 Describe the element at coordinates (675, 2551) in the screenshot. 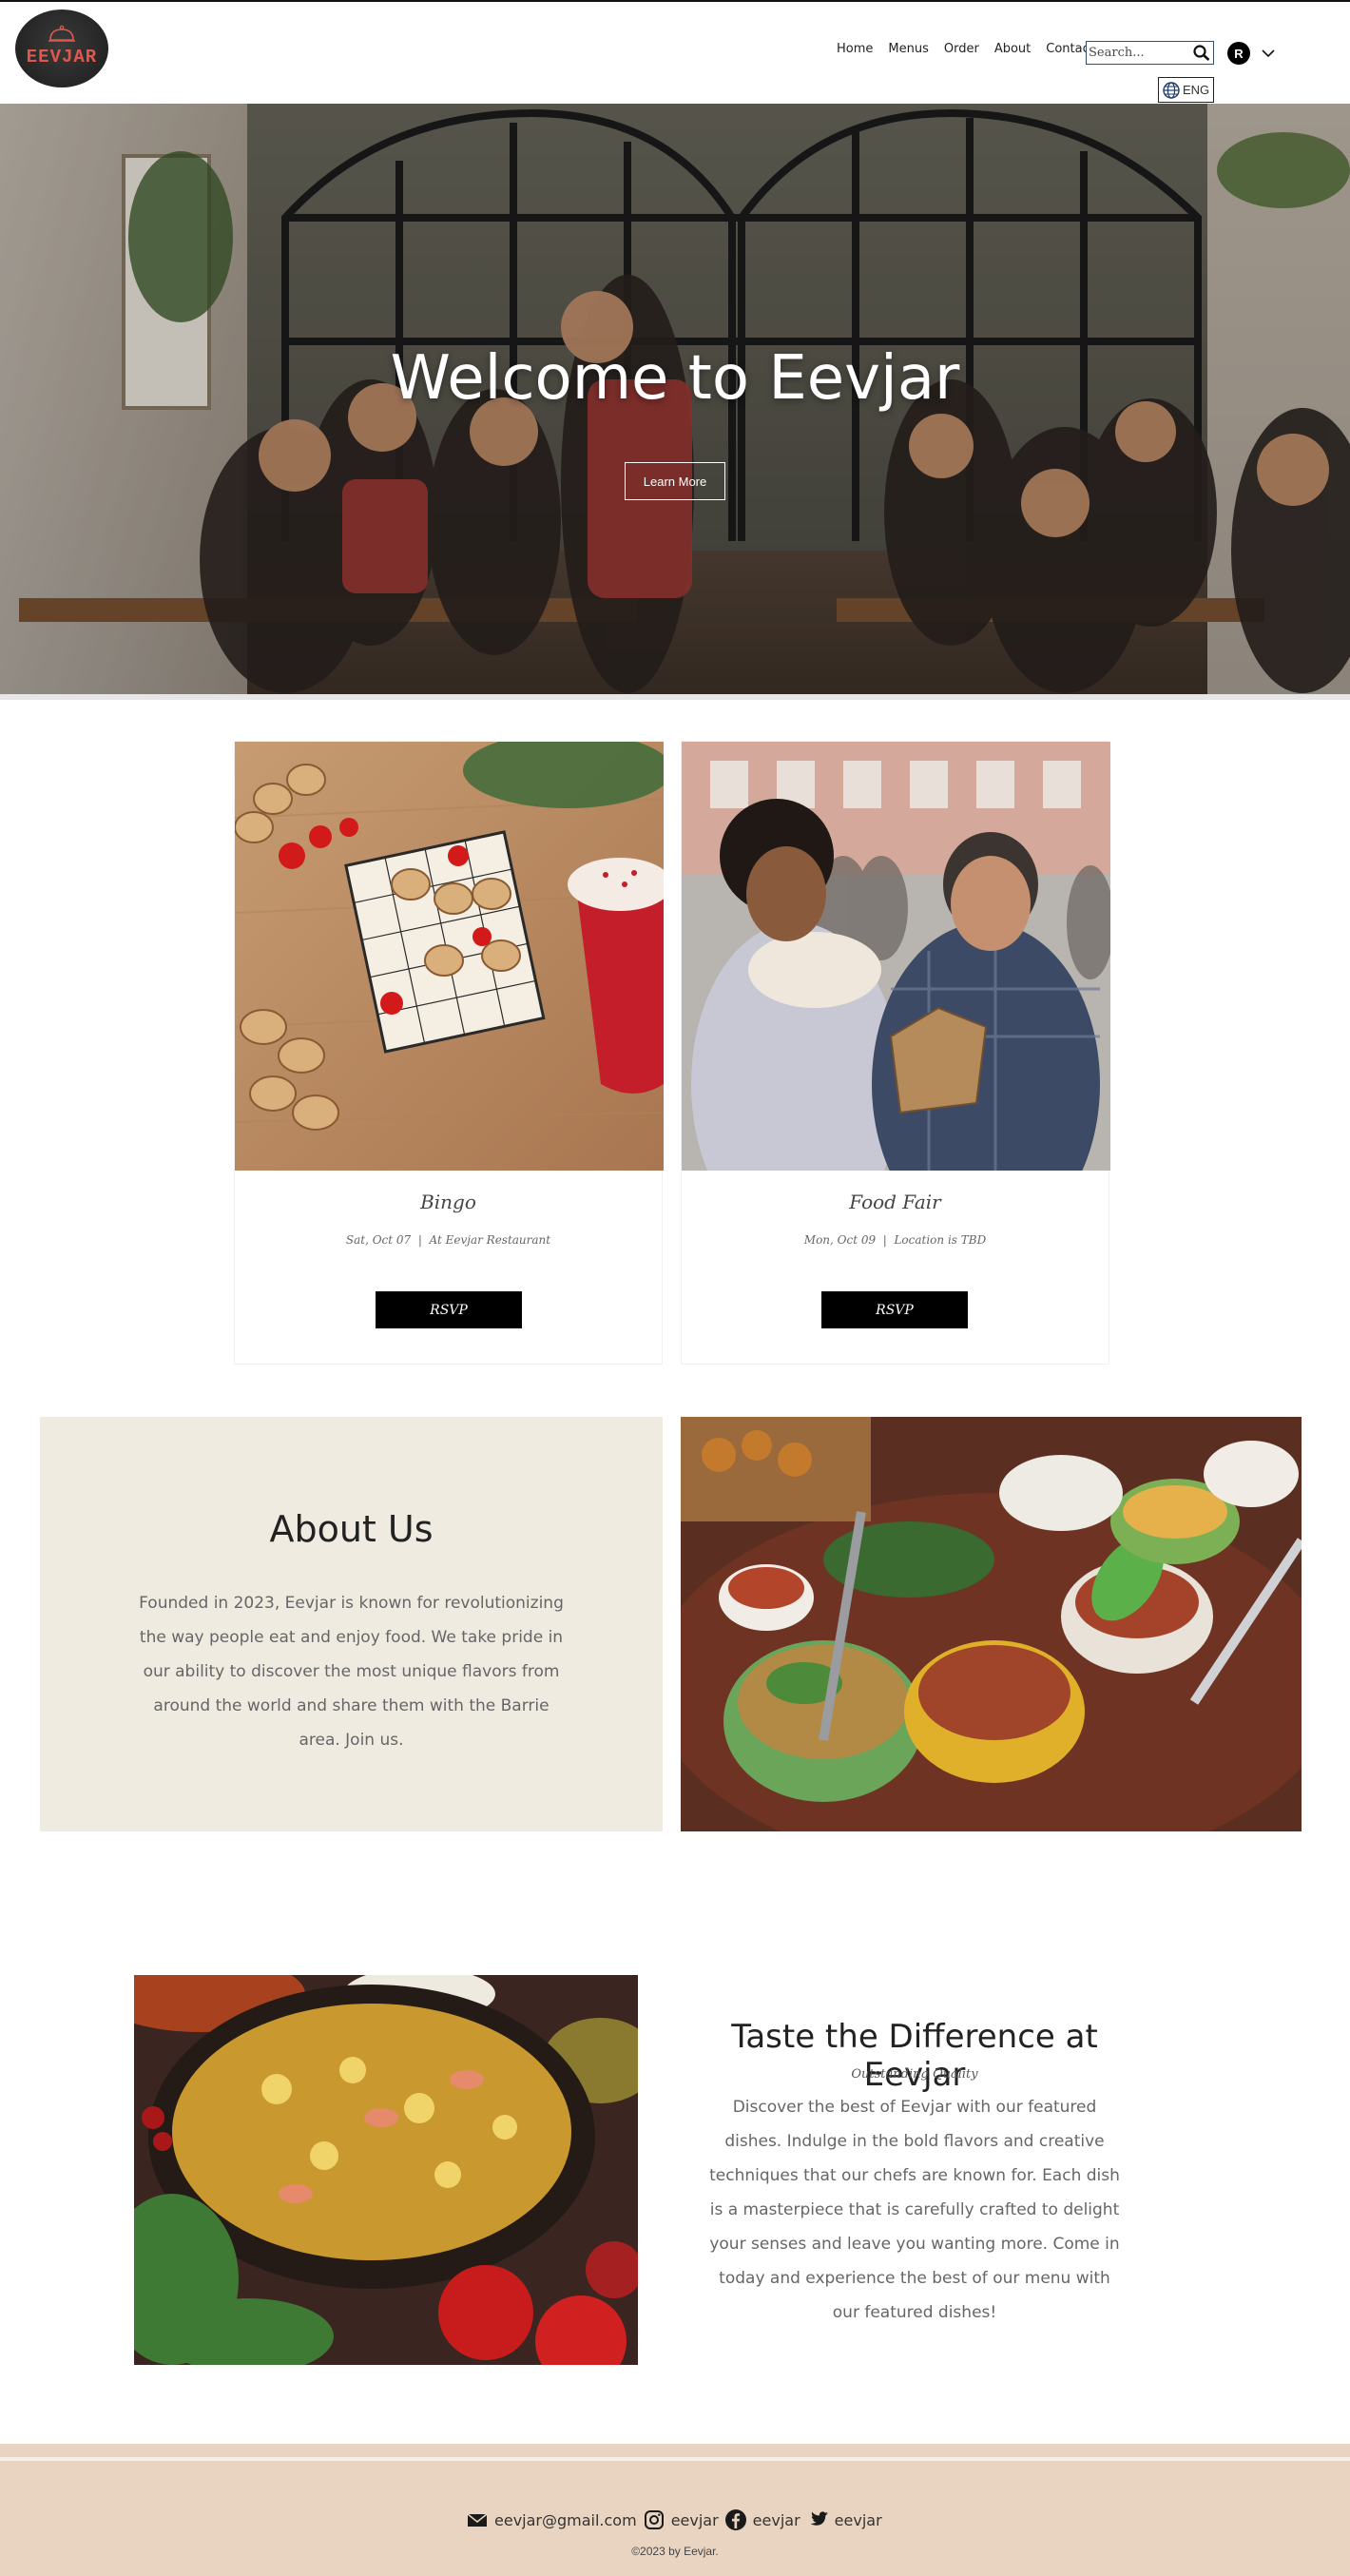

I see `copyright: ©2023 by Eevjar.` at that location.